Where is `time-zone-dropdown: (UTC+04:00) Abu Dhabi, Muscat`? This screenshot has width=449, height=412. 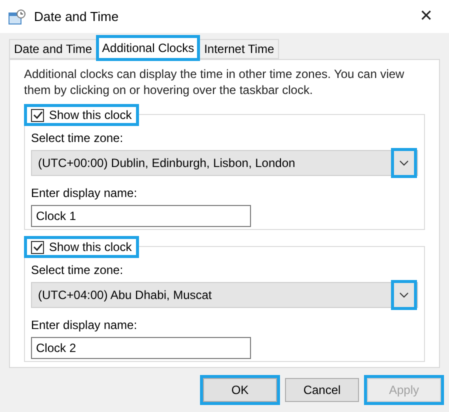 time-zone-dropdown: (UTC+04:00) Abu Dhabi, Muscat is located at coordinates (224, 295).